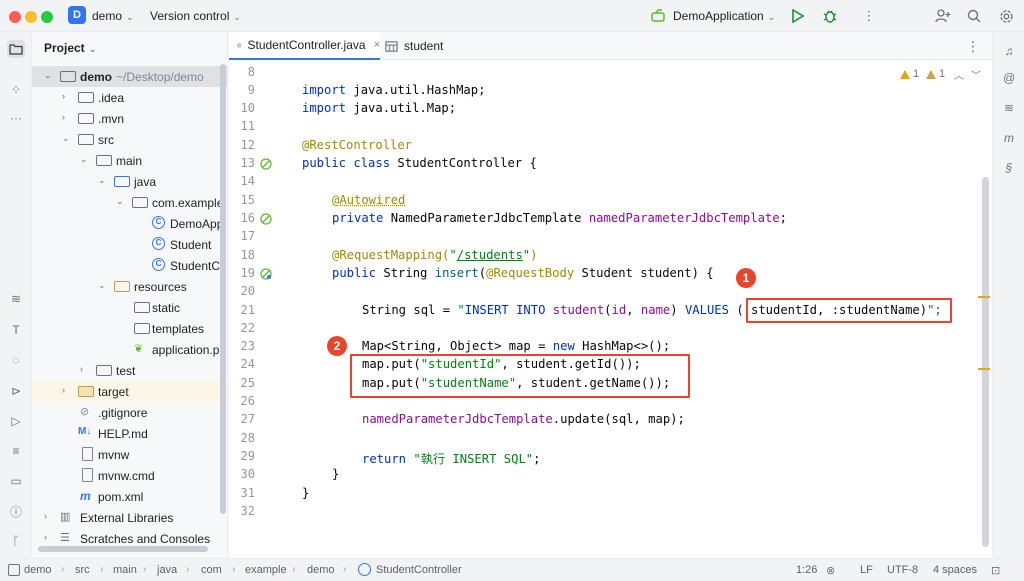 The height and width of the screenshot is (581, 1024). I want to click on maven-button: m, so click(1009, 138).